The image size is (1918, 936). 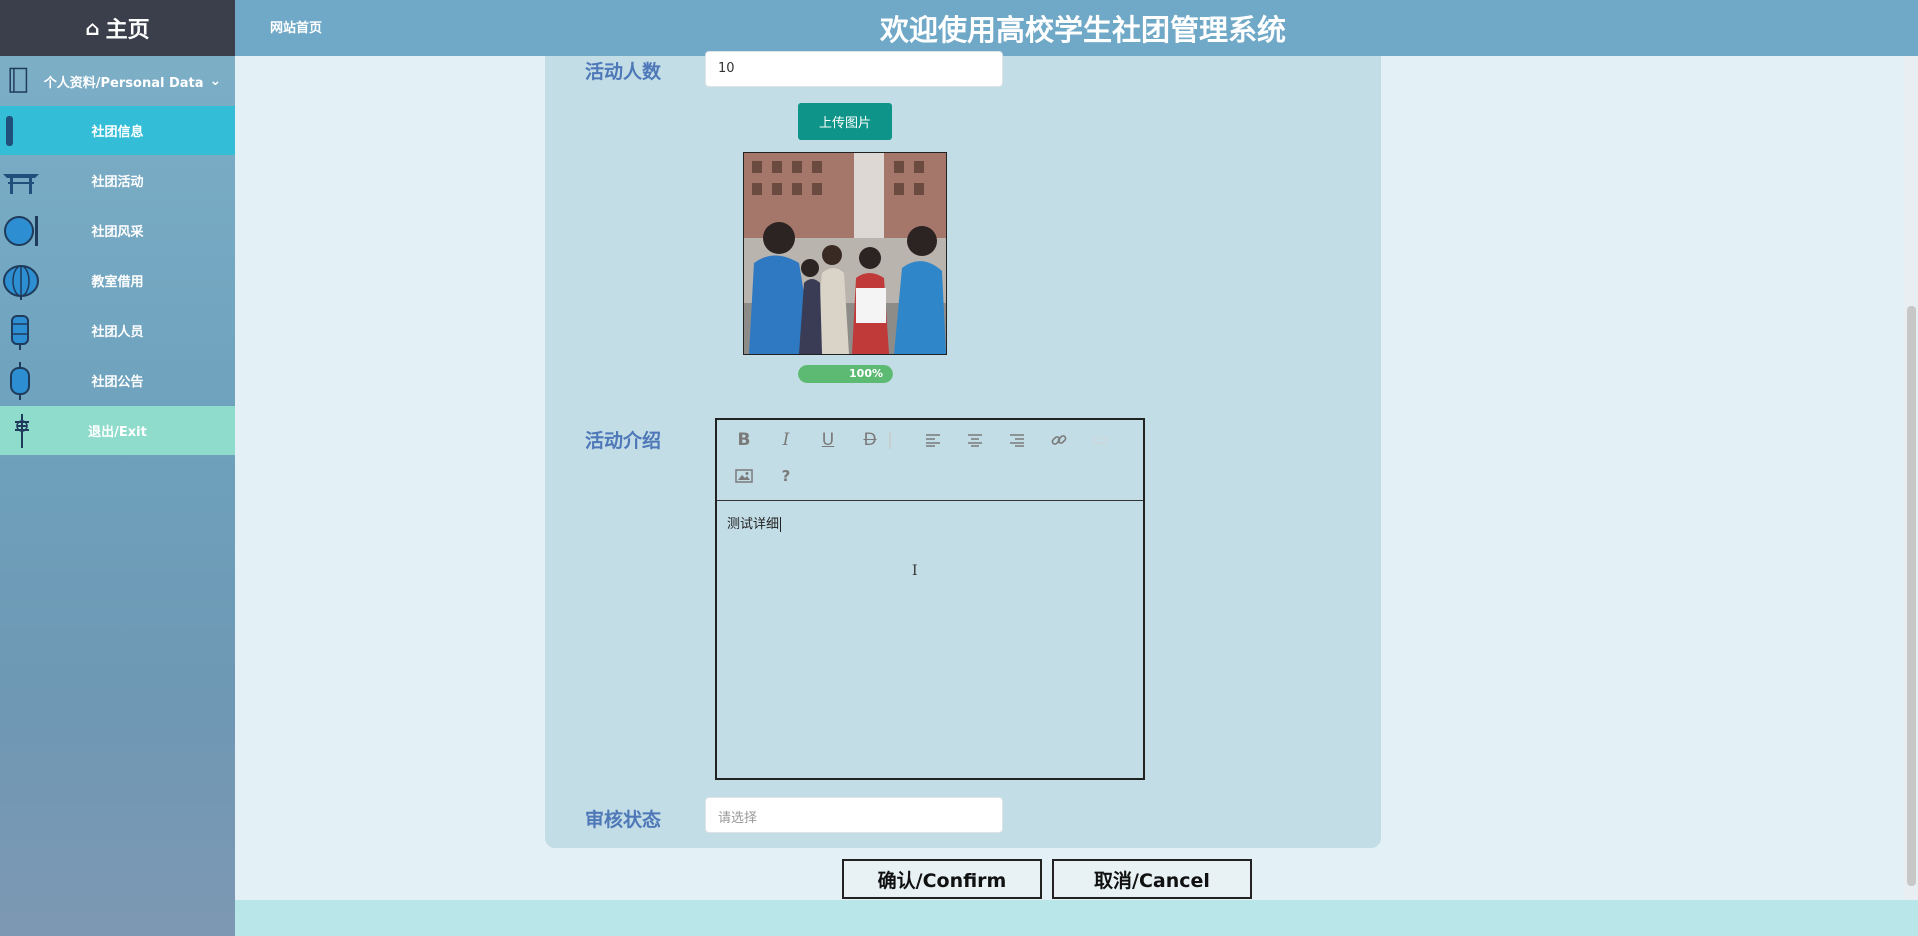 I want to click on sidebar-item-label: 教室借用, so click(x=117, y=282).